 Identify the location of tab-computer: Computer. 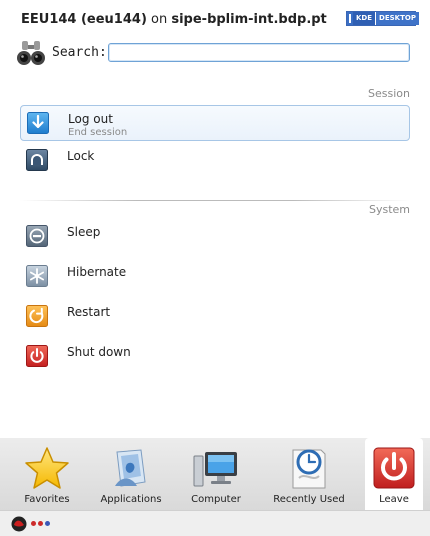
(216, 474).